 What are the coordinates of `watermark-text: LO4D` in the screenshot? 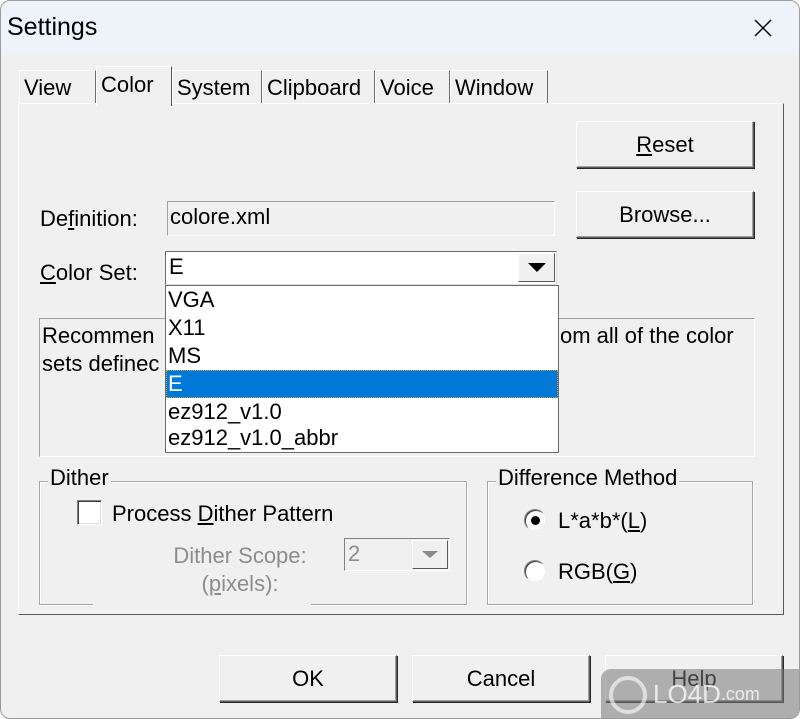 It's located at (687, 694).